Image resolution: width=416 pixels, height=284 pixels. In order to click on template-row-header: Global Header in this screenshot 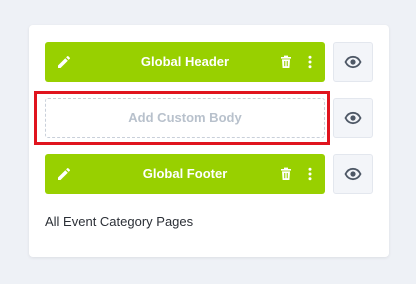, I will do `click(209, 62)`.